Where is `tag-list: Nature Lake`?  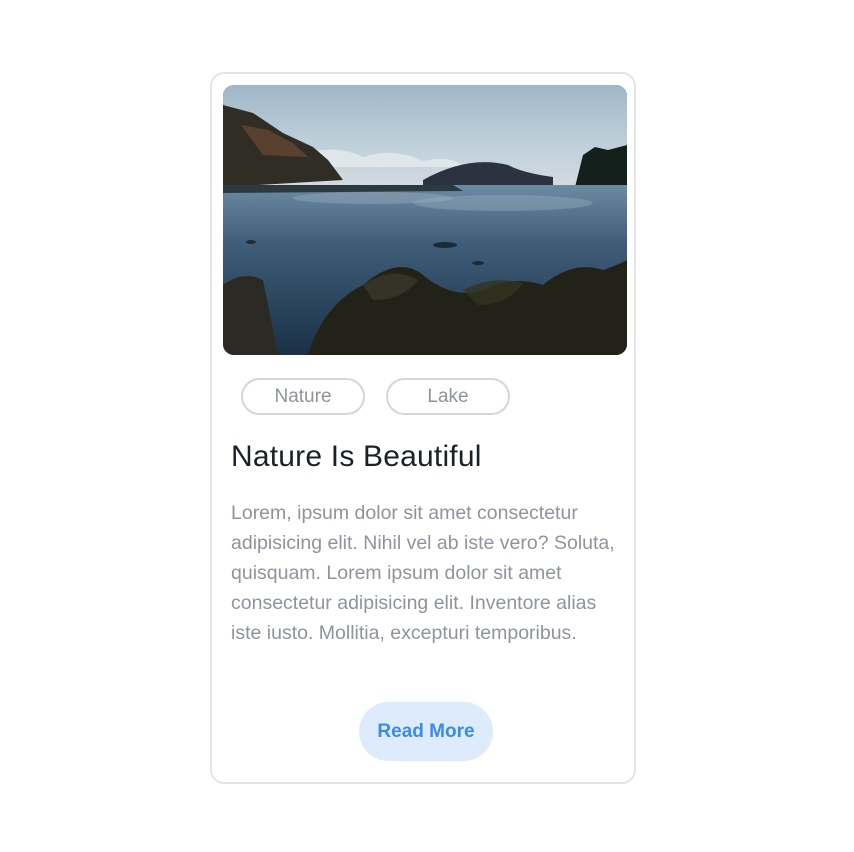
tag-list: Nature Lake is located at coordinates (375, 396).